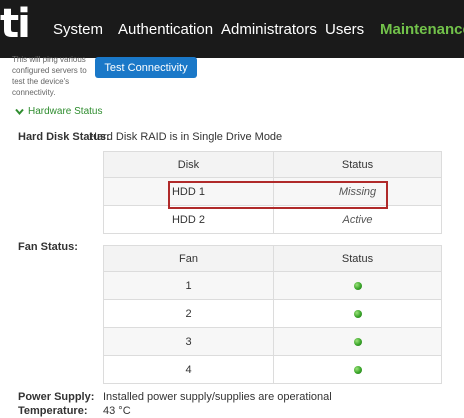 This screenshot has width=464, height=418. I want to click on fan-status-label: Fan Status:, so click(48, 247).